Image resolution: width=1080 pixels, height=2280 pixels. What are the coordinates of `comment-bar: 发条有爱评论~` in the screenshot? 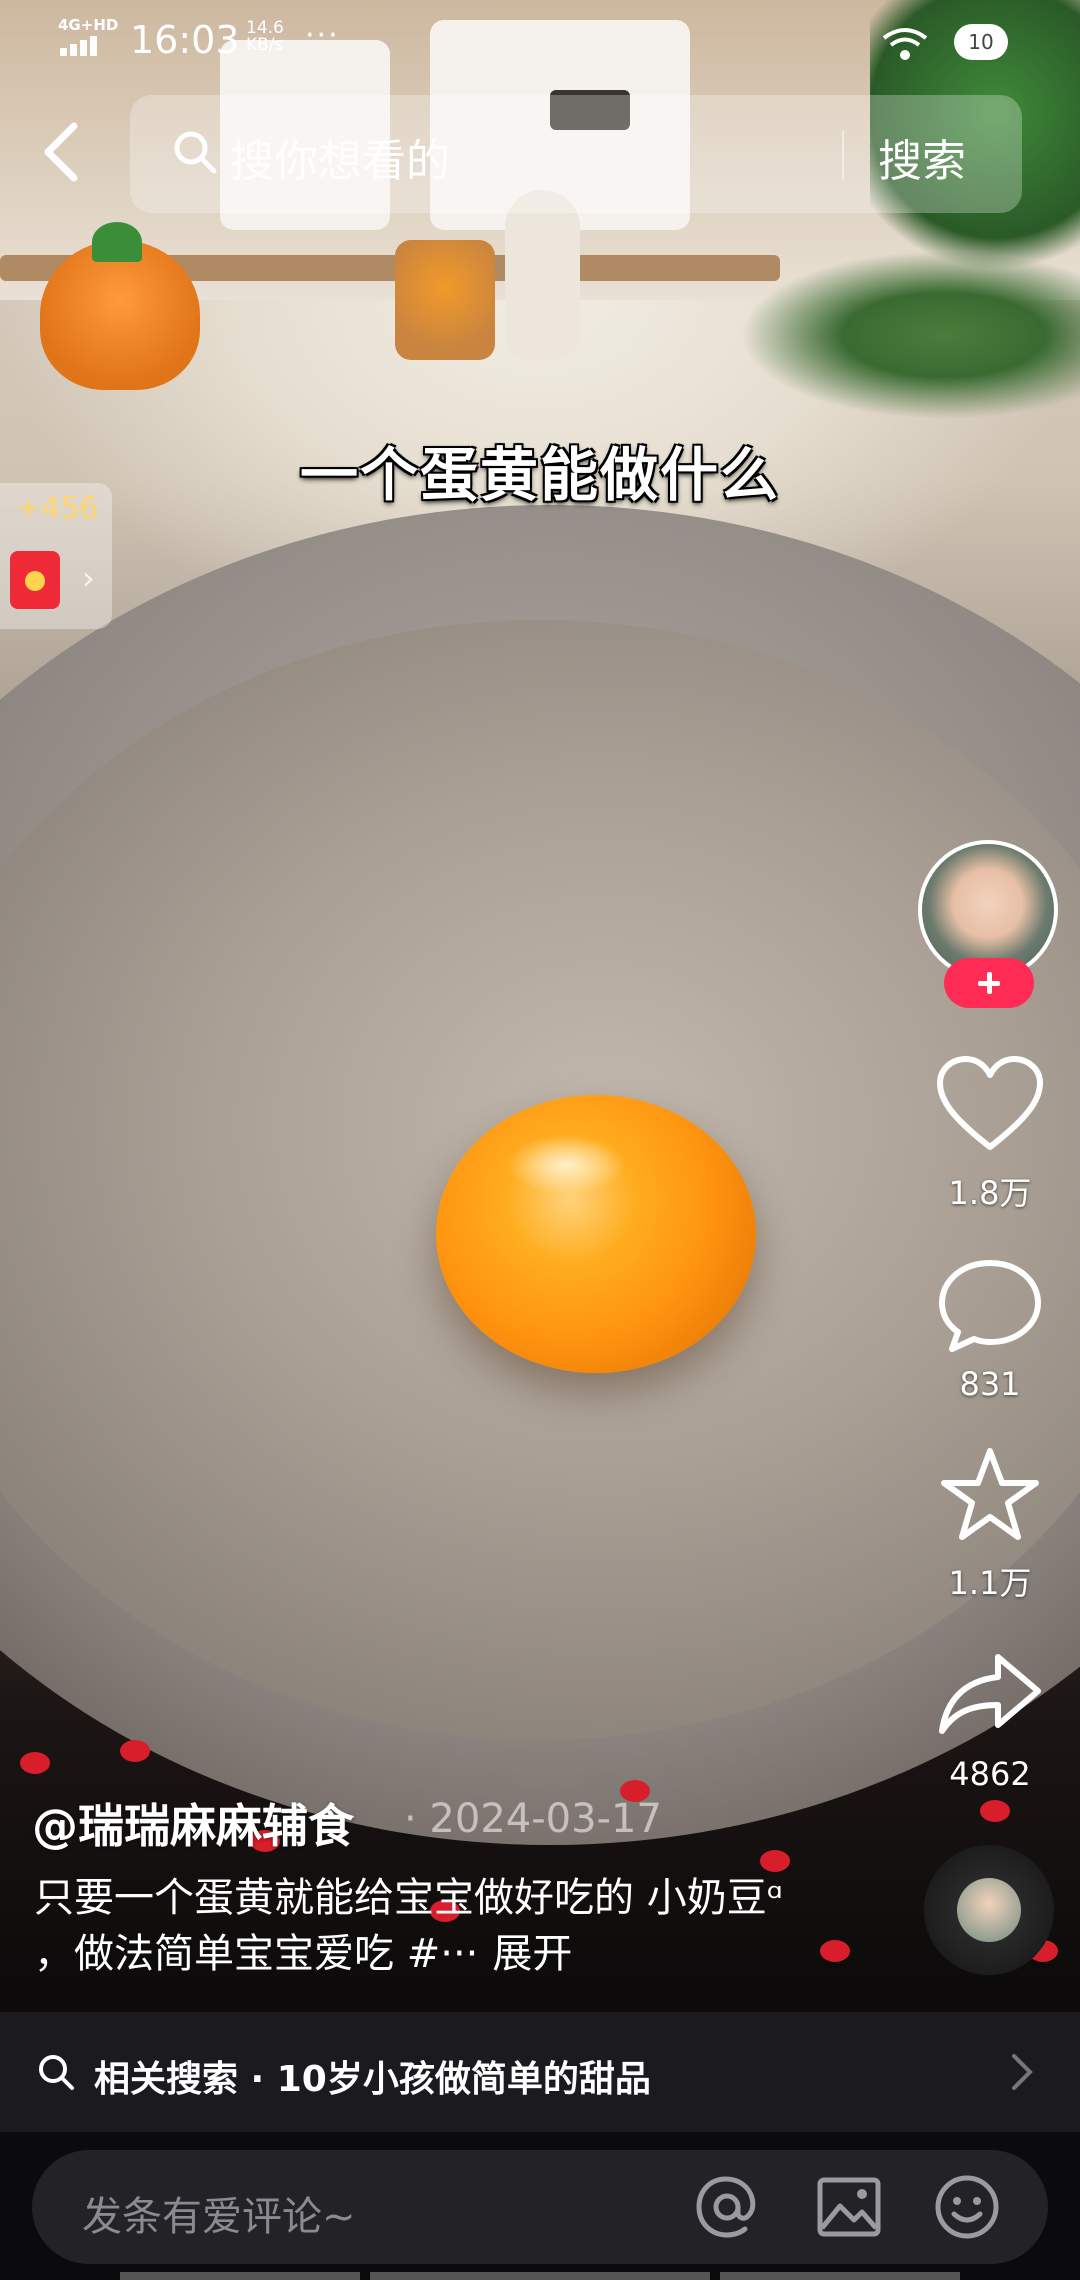 It's located at (540, 2206).